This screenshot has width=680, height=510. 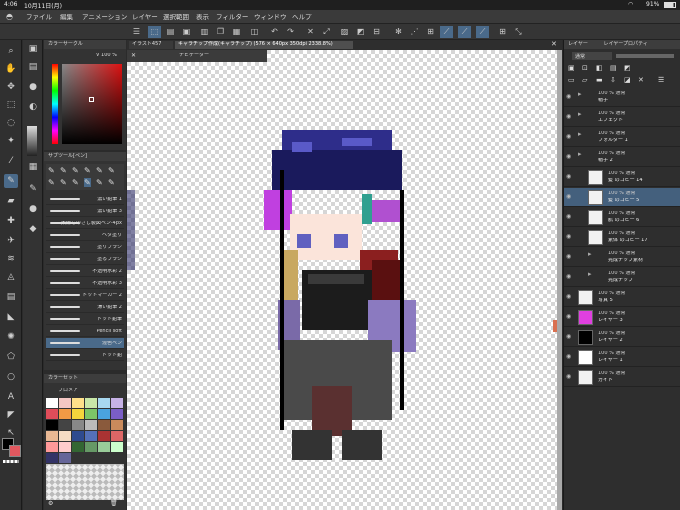 I want to click on layer-mask-icon: ◩, so click(x=627, y=68).